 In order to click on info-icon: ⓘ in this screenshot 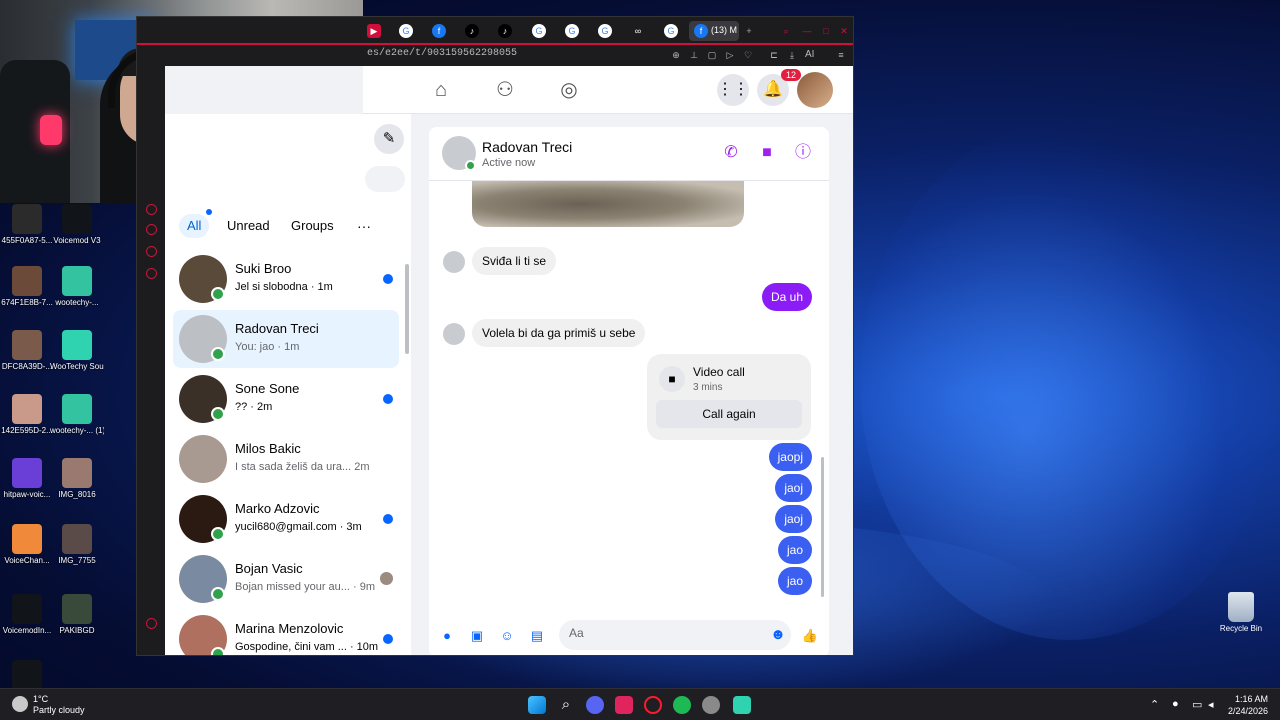, I will do `click(803, 153)`.